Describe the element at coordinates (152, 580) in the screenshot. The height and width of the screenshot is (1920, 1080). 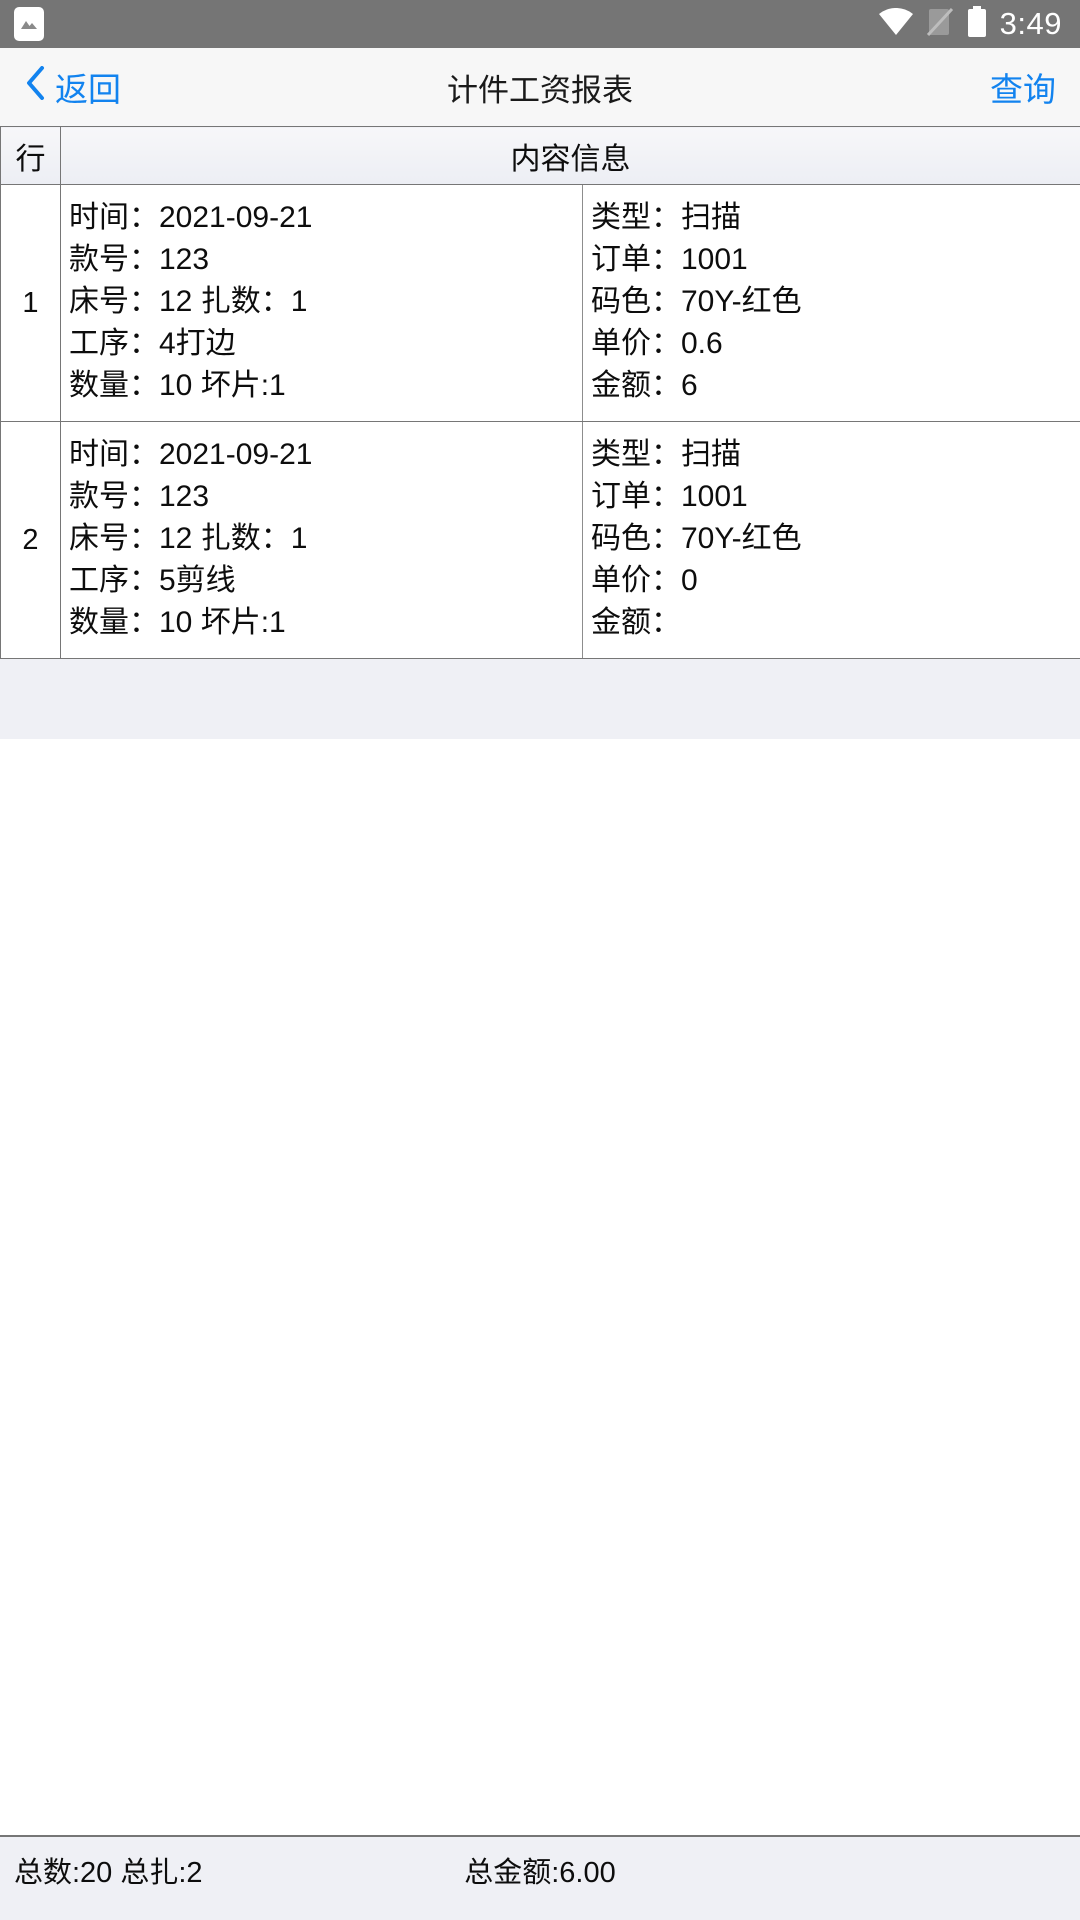
I see `field-process: 工序：5剪线` at that location.